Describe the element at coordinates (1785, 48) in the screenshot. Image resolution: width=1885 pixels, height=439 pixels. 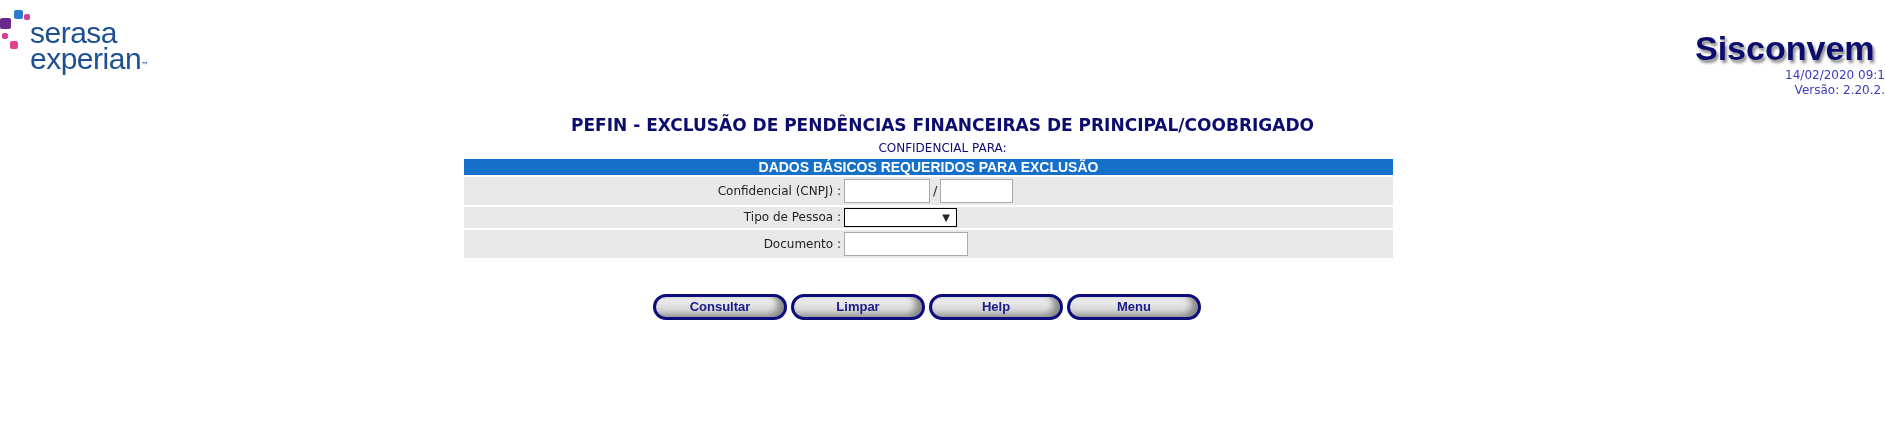
I see `brand-title: Sisconvem` at that location.